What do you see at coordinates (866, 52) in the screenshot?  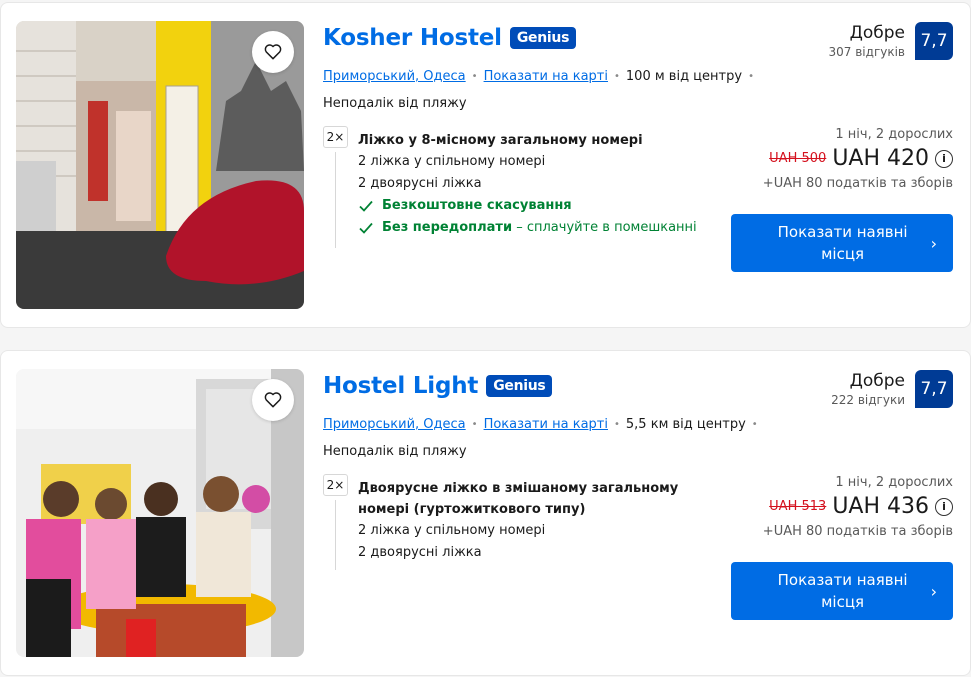 I see `review-count: 307 відгуків` at bounding box center [866, 52].